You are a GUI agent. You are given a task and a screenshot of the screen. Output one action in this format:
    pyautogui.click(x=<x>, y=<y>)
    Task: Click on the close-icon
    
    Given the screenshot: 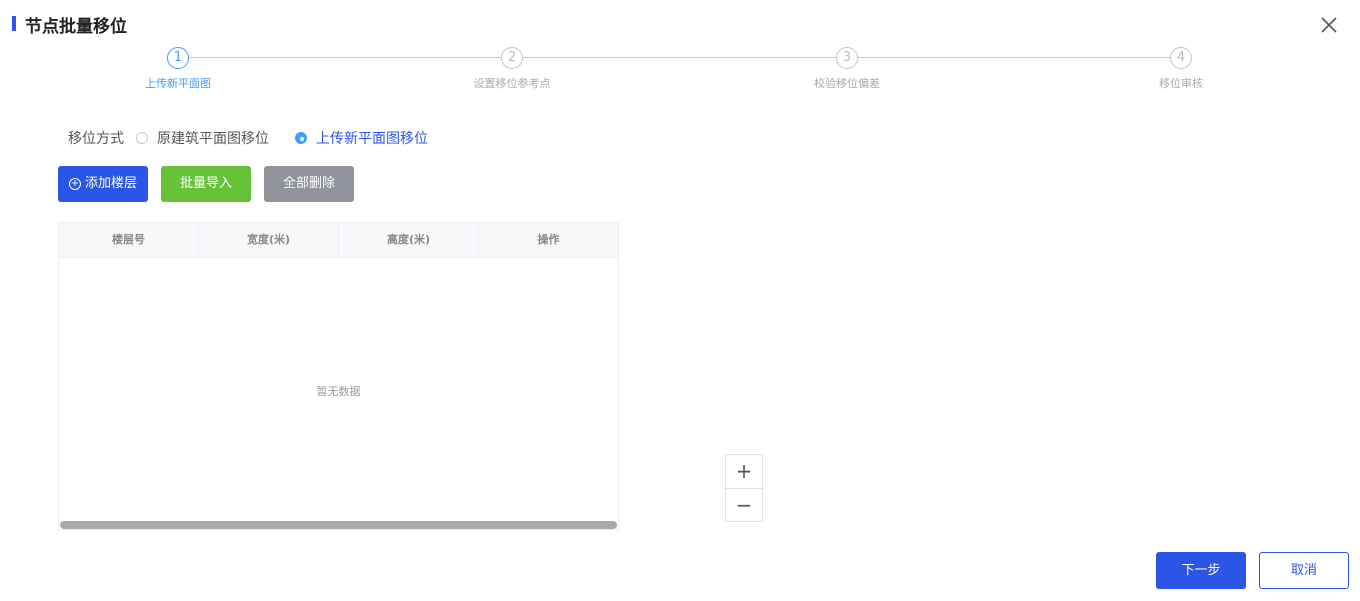 What is the action you would take?
    pyautogui.click(x=1329, y=25)
    